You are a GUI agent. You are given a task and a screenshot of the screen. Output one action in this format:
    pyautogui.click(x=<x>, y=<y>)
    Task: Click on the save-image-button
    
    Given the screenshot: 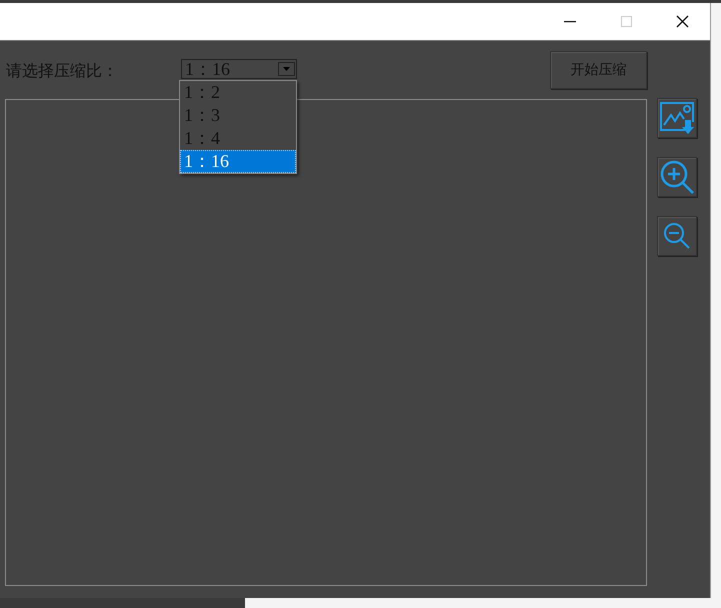 What is the action you would take?
    pyautogui.click(x=677, y=118)
    